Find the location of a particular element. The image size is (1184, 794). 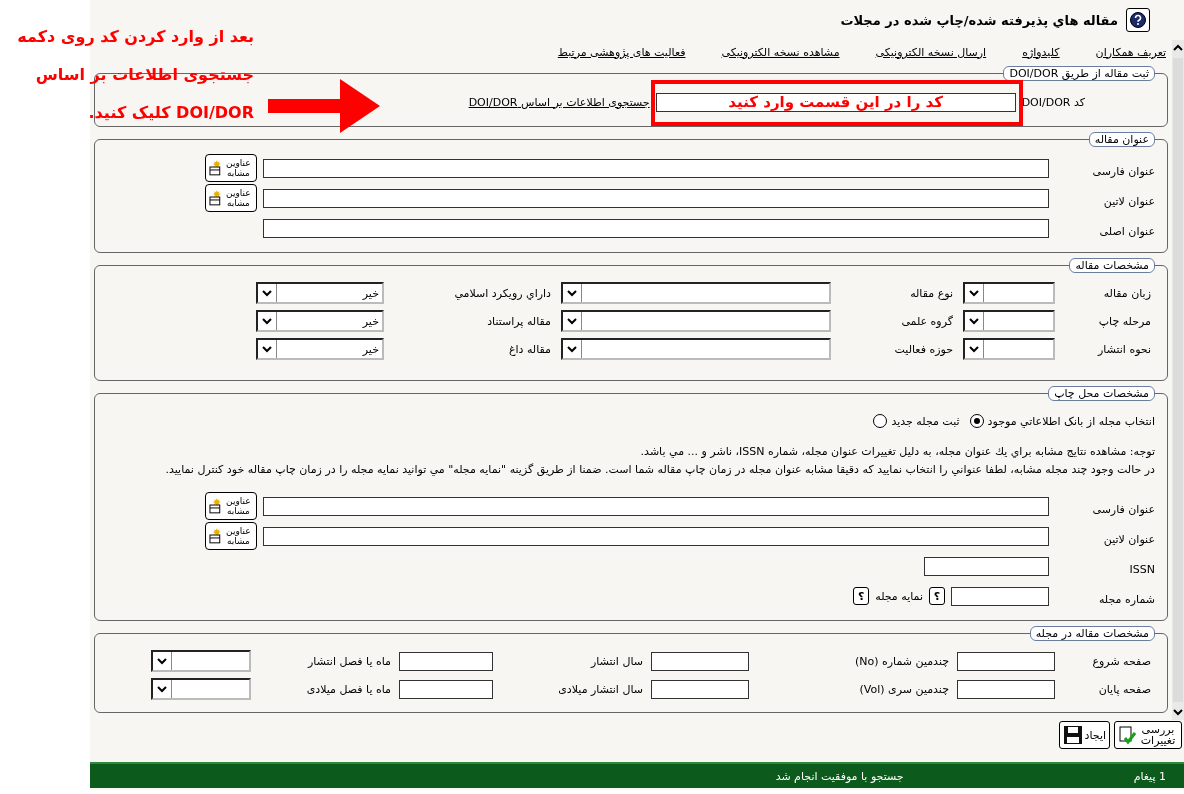

scrollbar is located at coordinates (1178, 380).